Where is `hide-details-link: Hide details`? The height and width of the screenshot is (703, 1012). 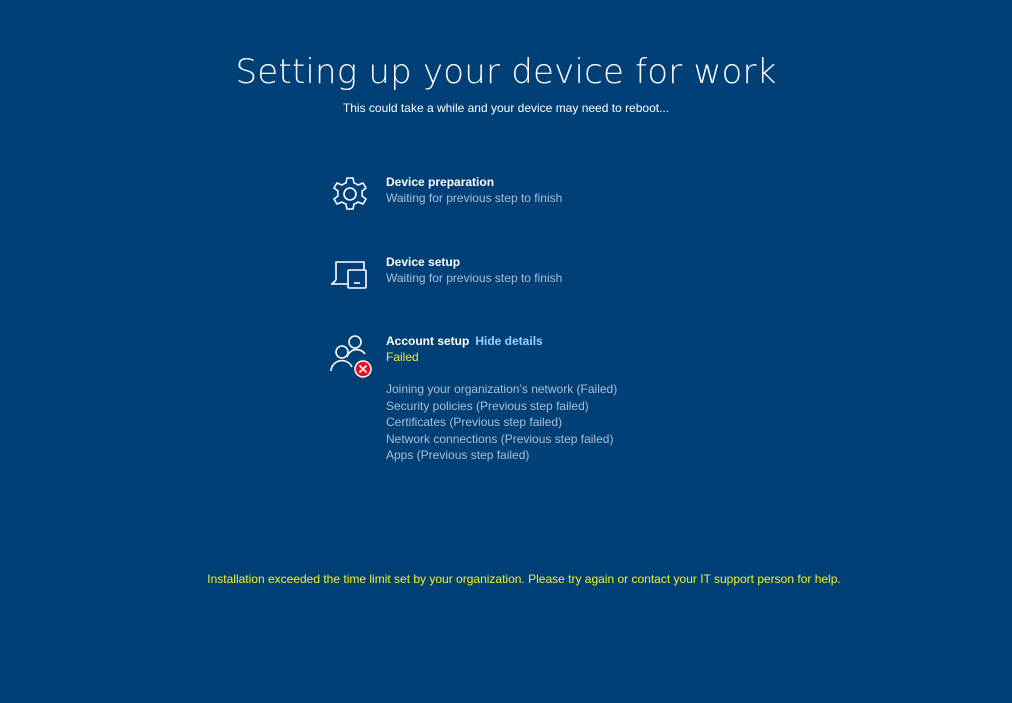 hide-details-link: Hide details is located at coordinates (508, 341).